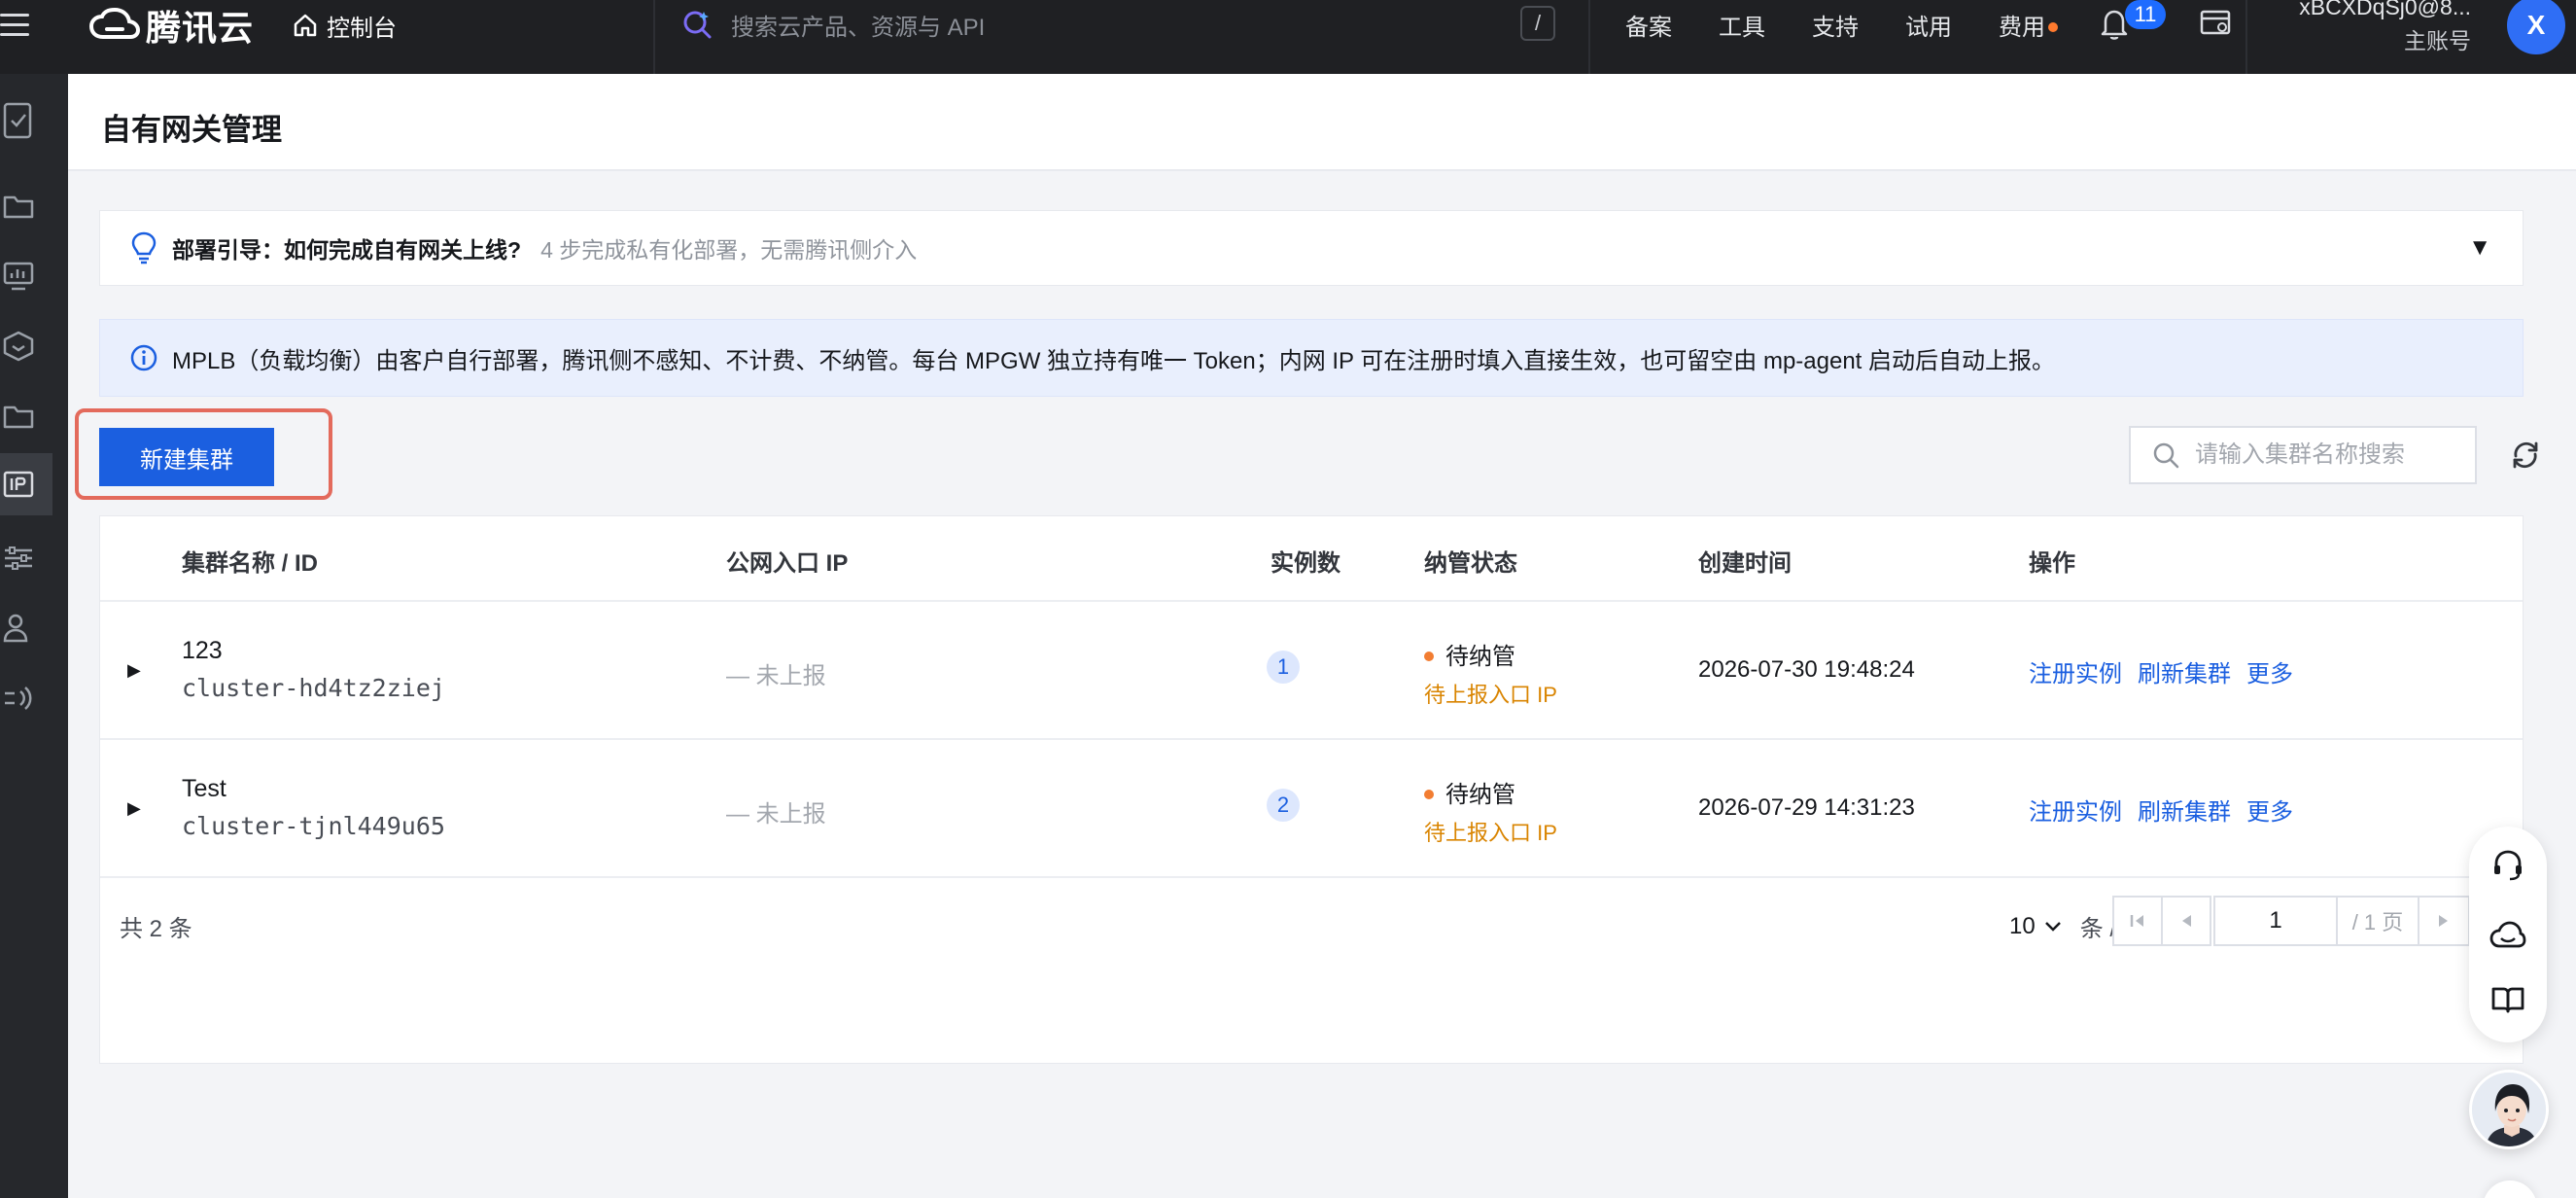  Describe the element at coordinates (2052, 926) in the screenshot. I see `chevron-down-icon` at that location.